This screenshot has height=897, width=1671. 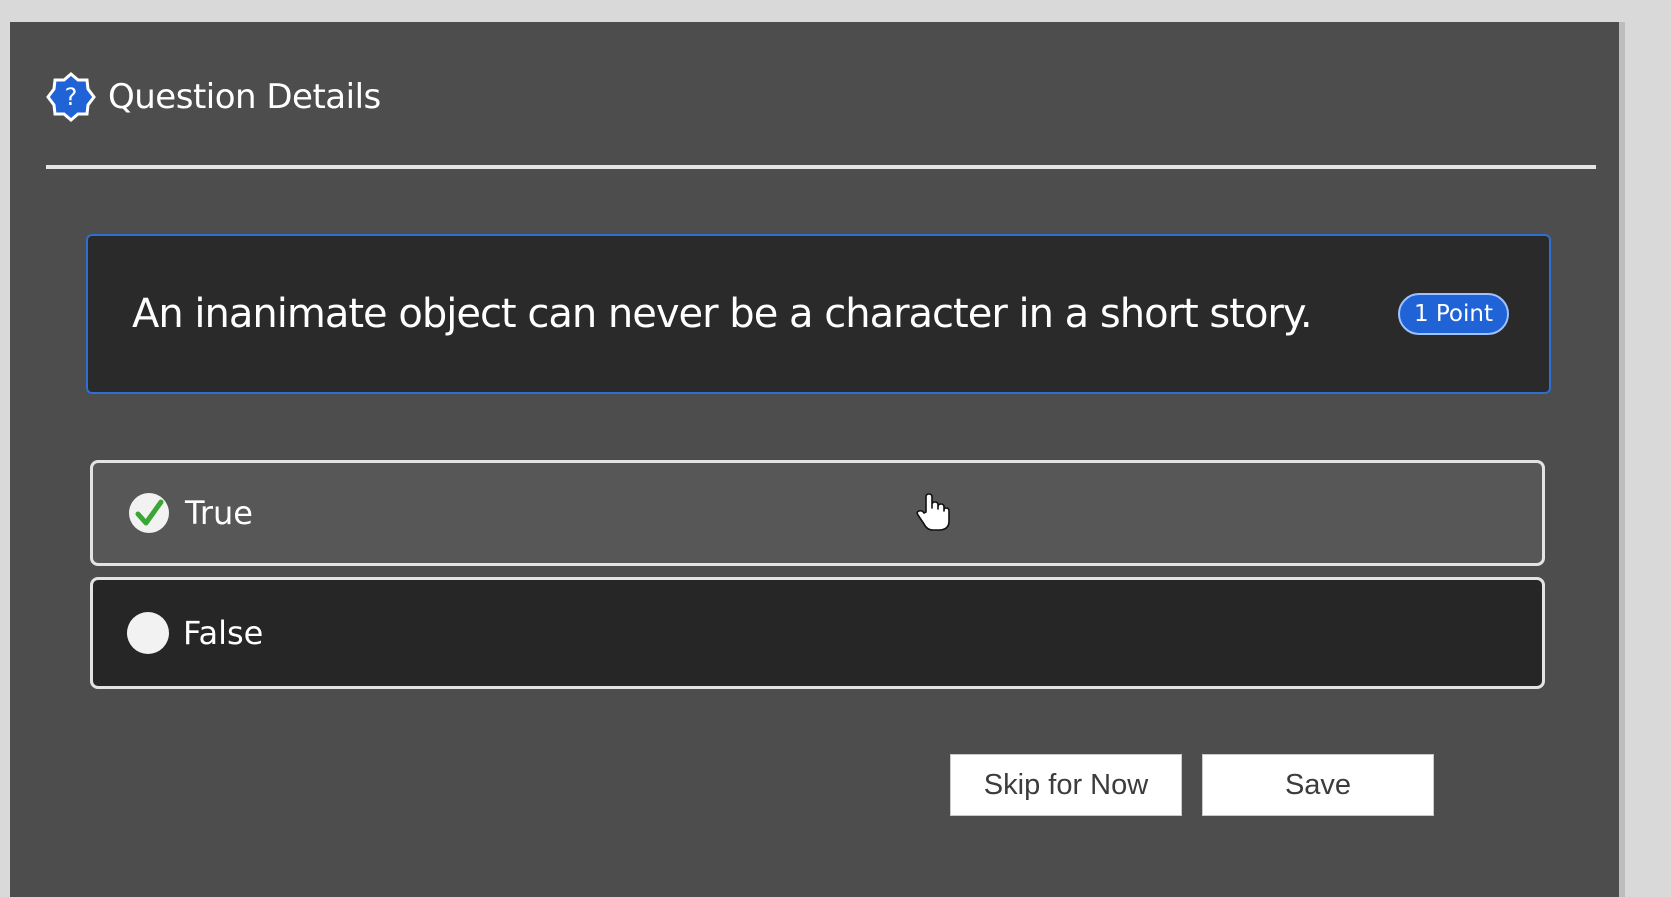 I want to click on answer-label-false: False, so click(x=223, y=633).